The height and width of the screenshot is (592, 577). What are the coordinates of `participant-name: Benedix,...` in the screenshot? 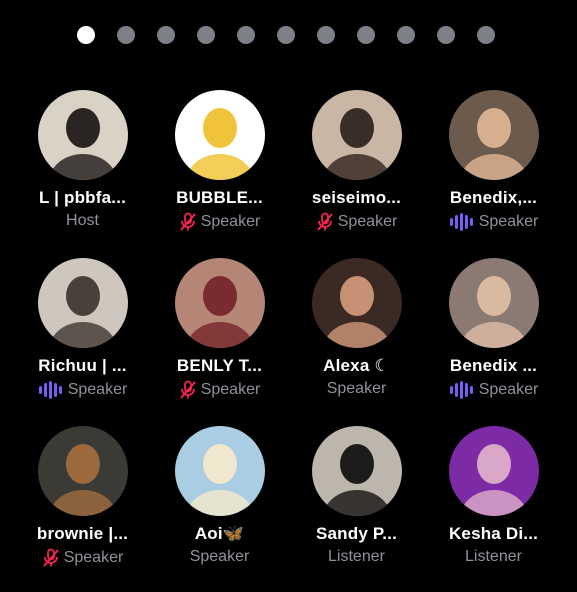 It's located at (493, 197).